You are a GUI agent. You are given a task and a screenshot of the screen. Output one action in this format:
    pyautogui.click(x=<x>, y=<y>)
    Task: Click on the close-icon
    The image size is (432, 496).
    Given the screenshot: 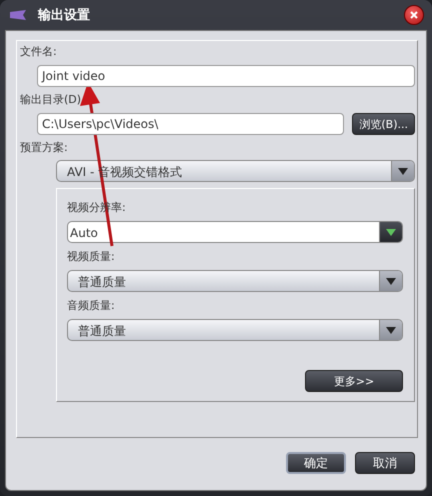 What is the action you would take?
    pyautogui.click(x=414, y=15)
    